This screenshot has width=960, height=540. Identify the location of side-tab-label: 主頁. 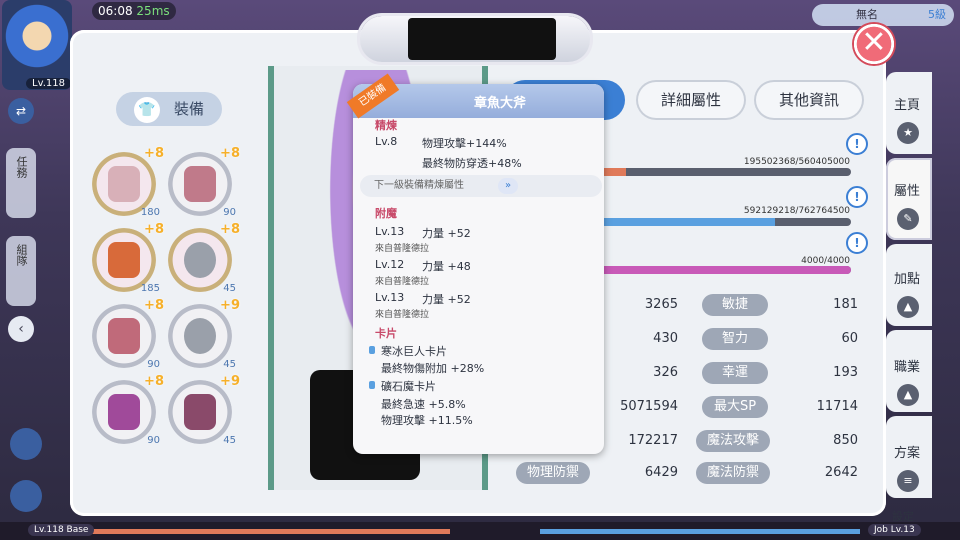
(907, 105).